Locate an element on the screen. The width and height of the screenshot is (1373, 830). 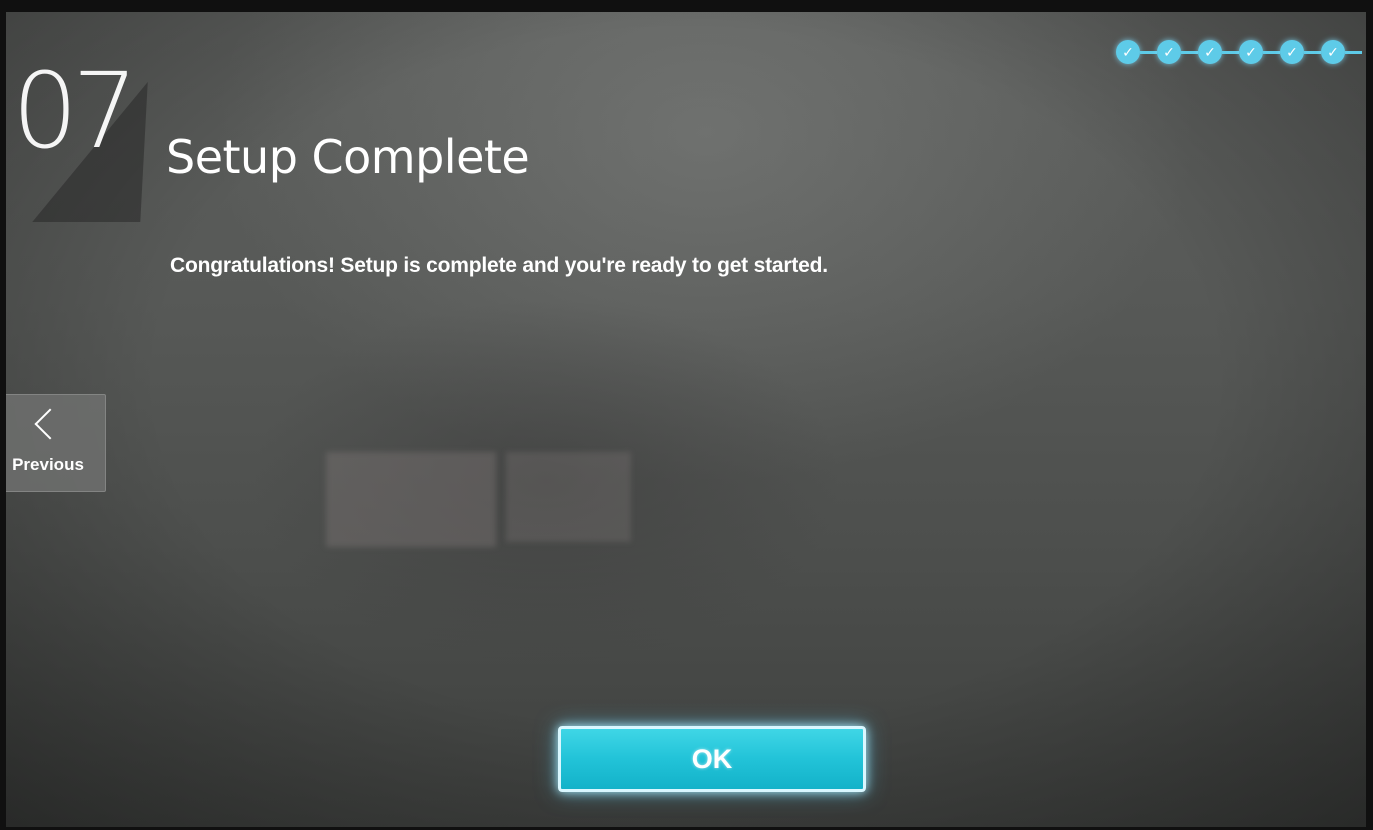
previous-button: Previous is located at coordinates (56, 443).